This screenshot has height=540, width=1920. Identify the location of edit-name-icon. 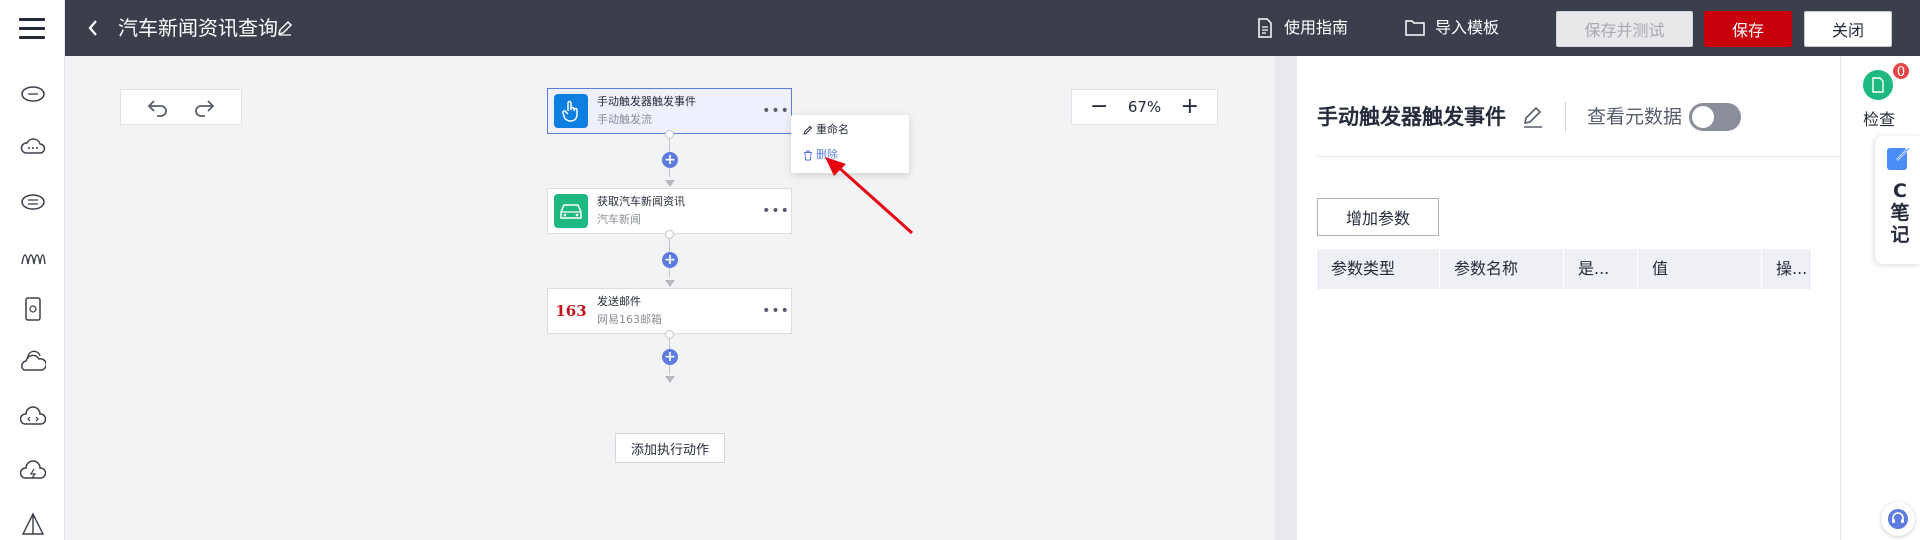
(1533, 117).